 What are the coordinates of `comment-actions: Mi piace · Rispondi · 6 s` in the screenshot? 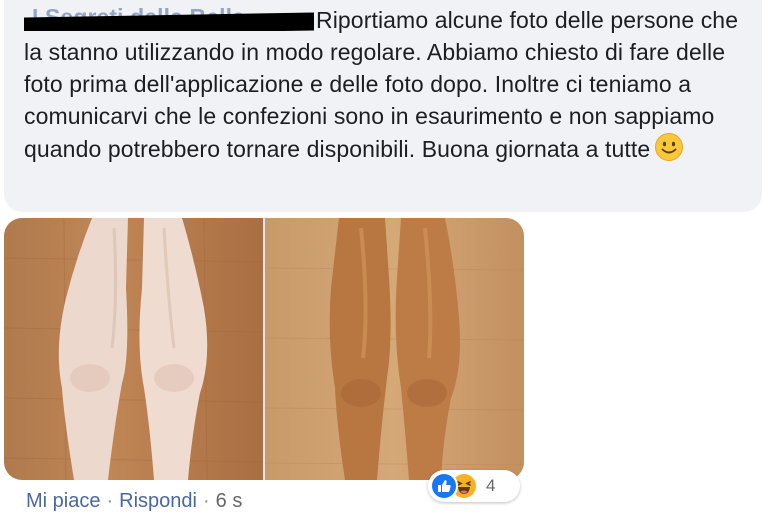 It's located at (134, 501).